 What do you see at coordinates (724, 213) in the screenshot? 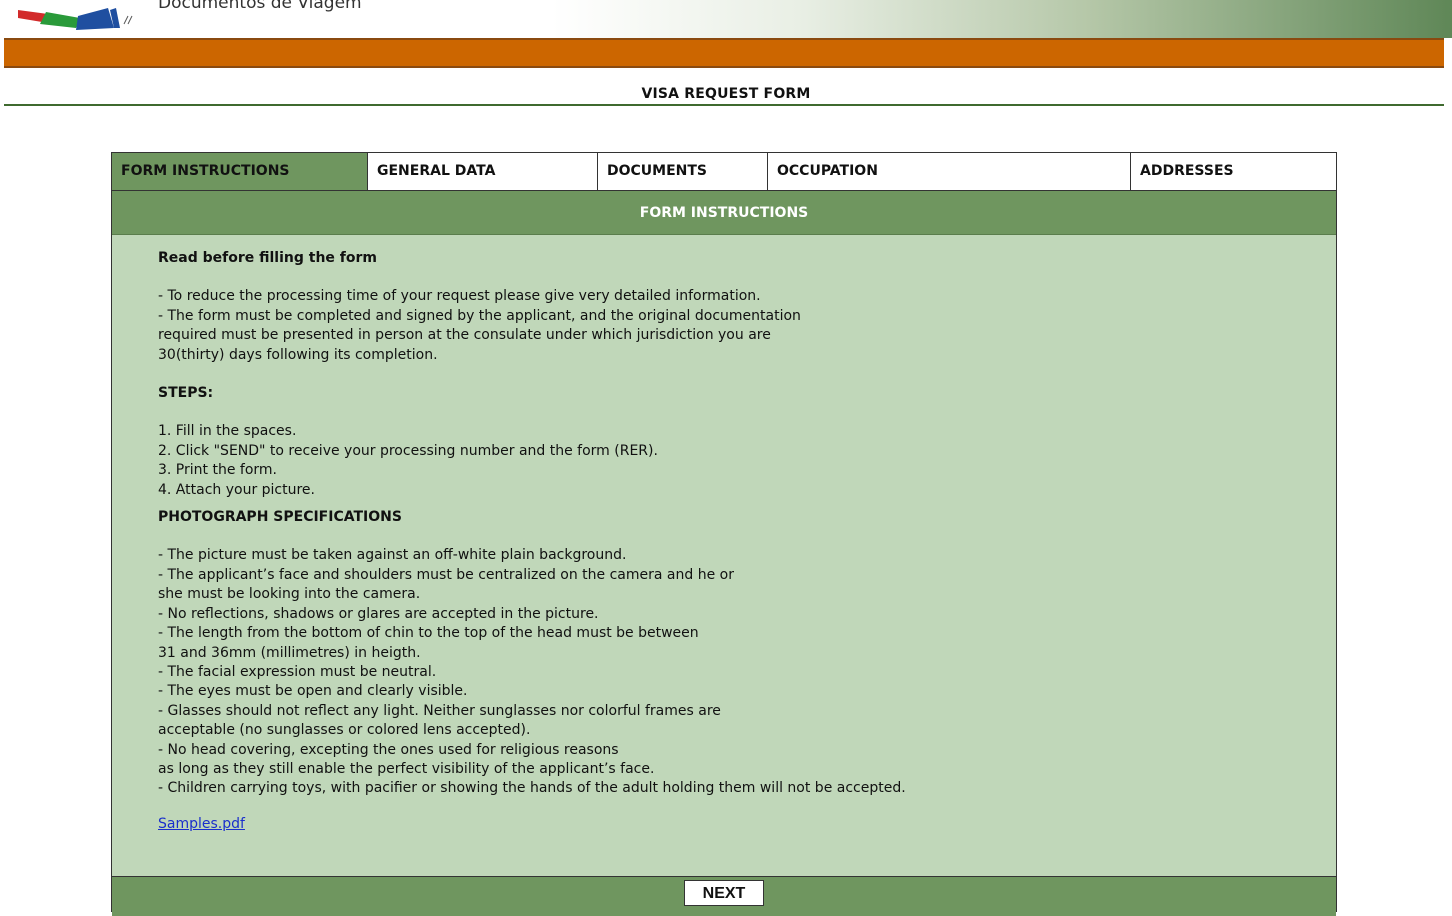
I see `section-header: FORM INSTRUCTIONS` at bounding box center [724, 213].